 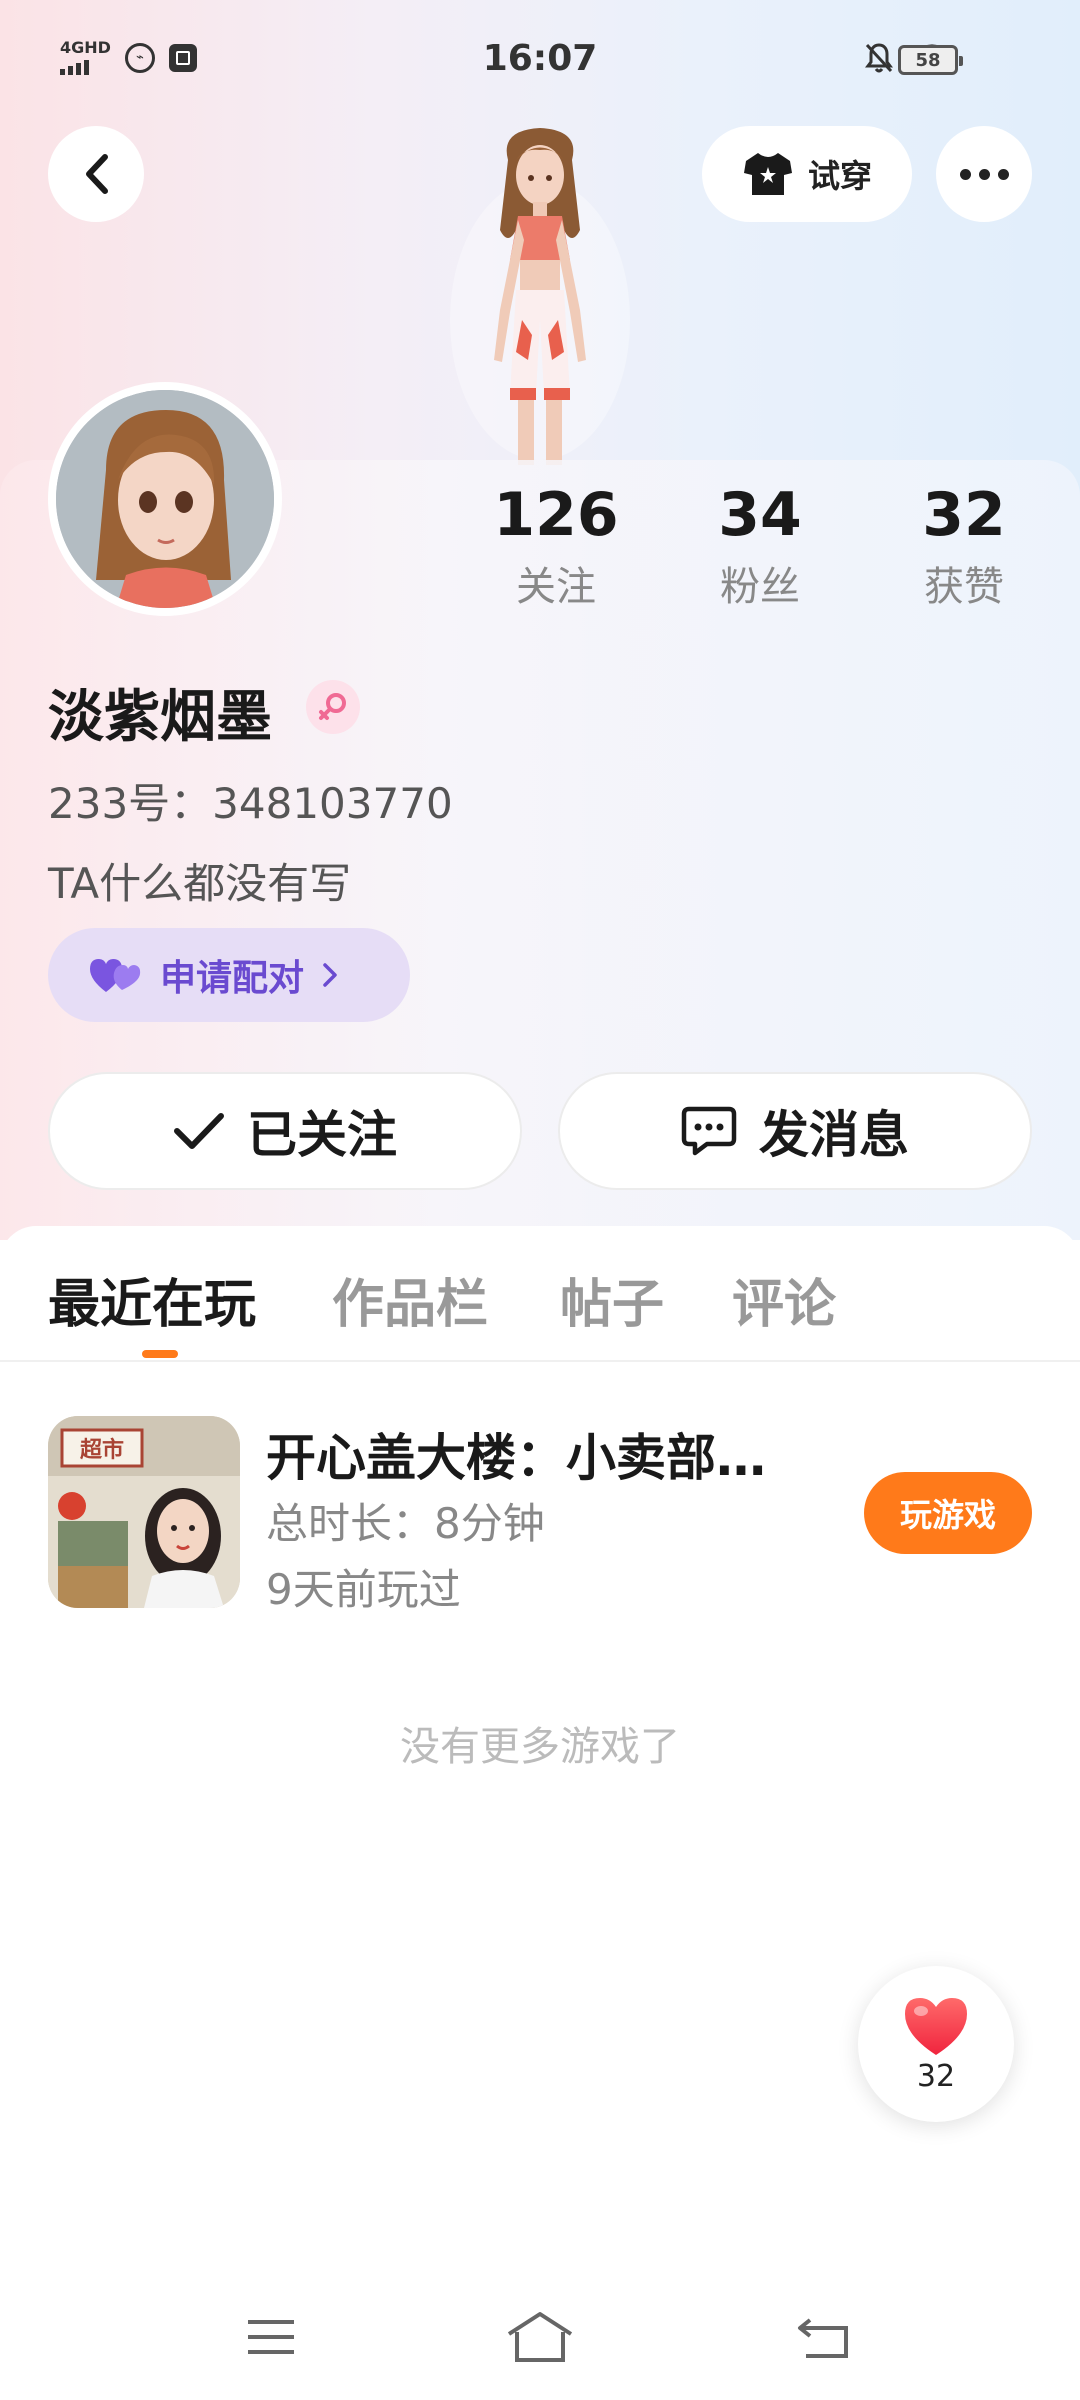 What do you see at coordinates (540, 60) in the screenshot?
I see `status-bar: 4GHD ⌁ 16:07 58` at bounding box center [540, 60].